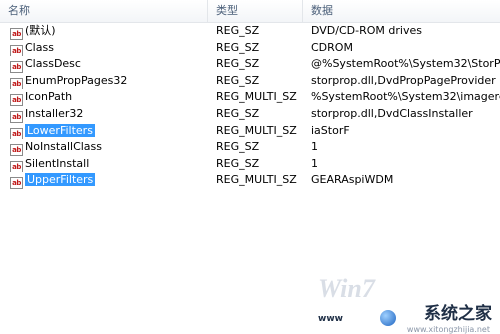 The width and height of the screenshot is (500, 334). I want to click on registry-value-row: ab NoInstallClass REG_SZ 1, so click(250, 147).